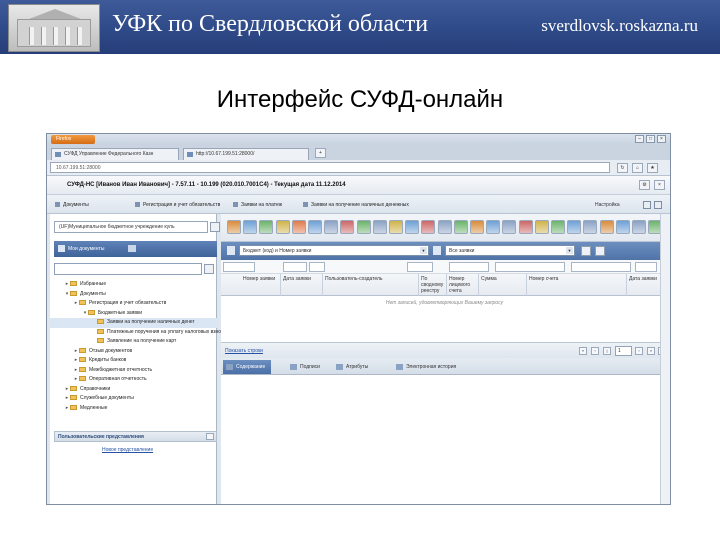  What do you see at coordinates (644, 185) in the screenshot?
I see `app-settings-icon: ⚙` at bounding box center [644, 185].